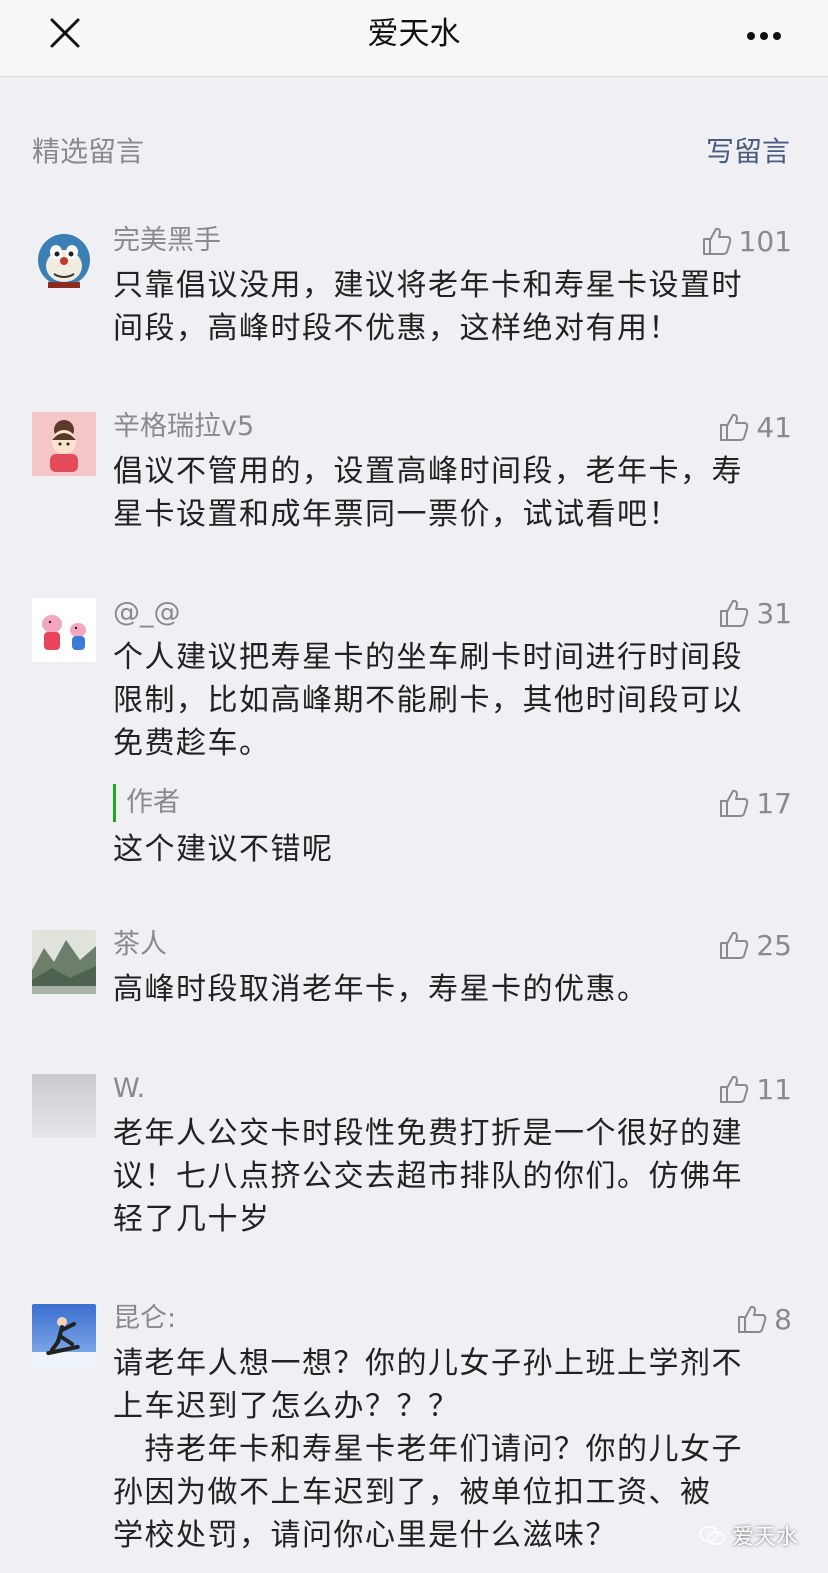  I want to click on wechat-icon, so click(712, 1535).